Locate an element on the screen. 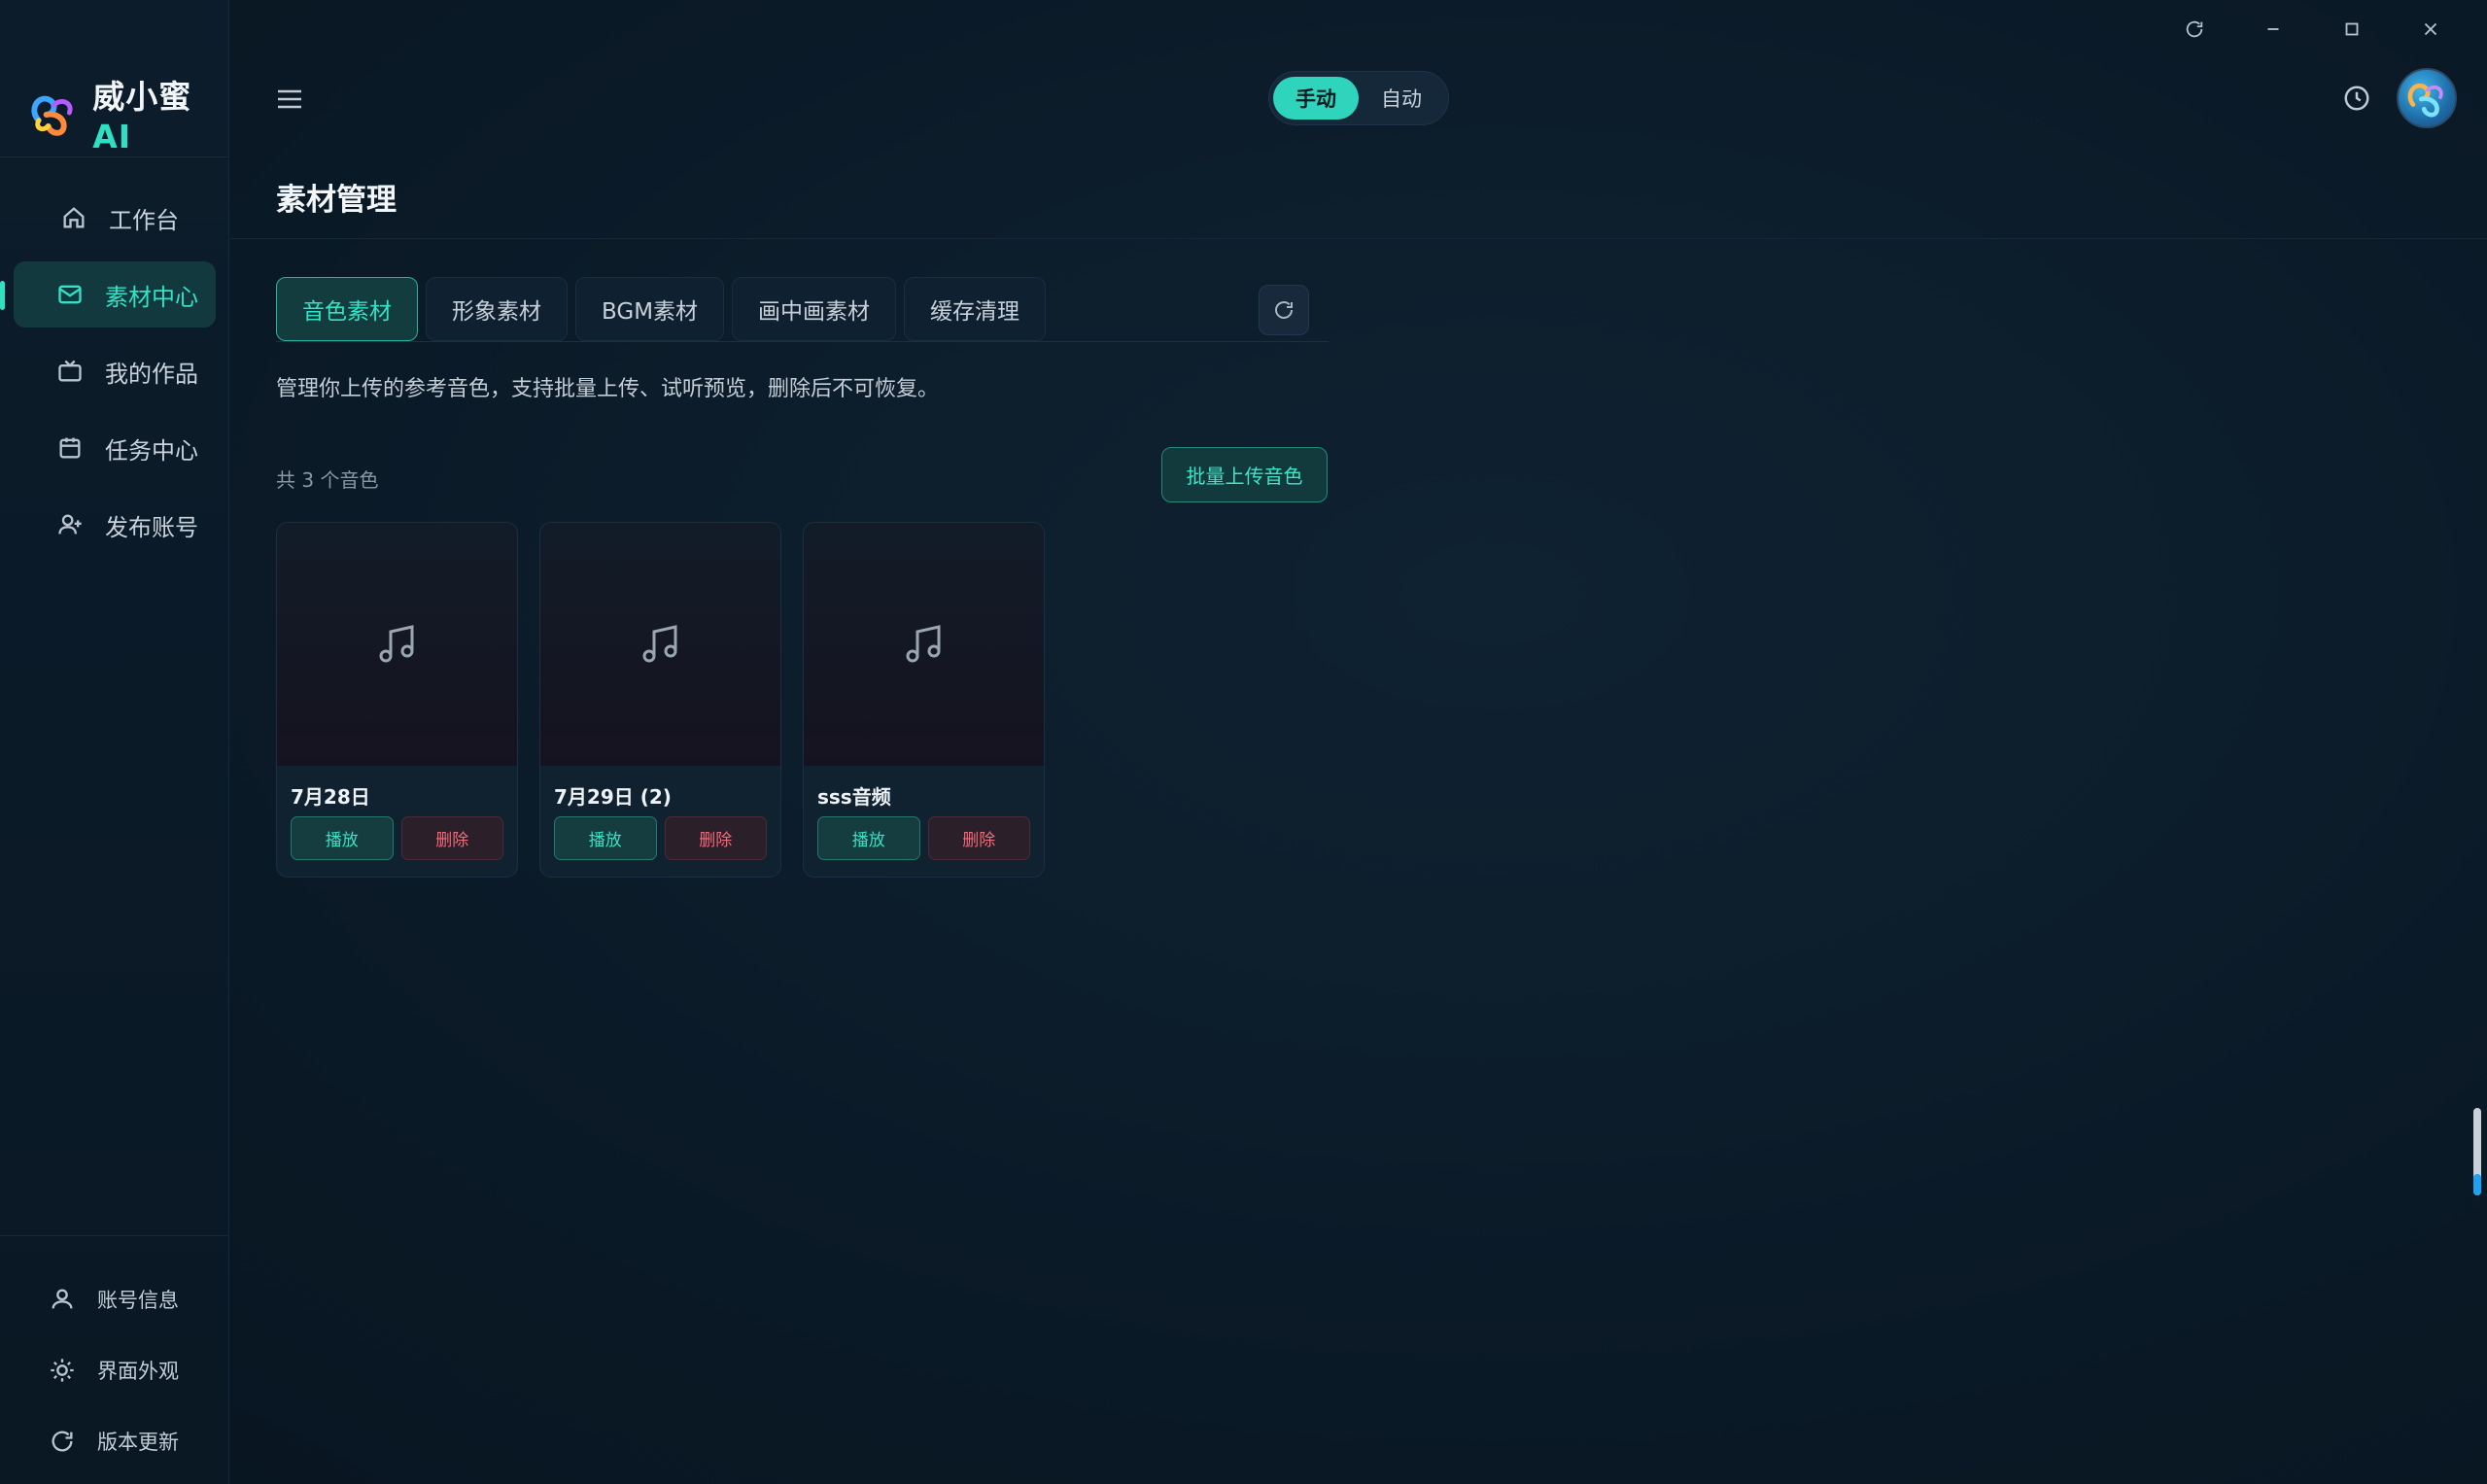 The image size is (2487, 1484). sidebar-item-task-center: 任务中心 is located at coordinates (115, 448).